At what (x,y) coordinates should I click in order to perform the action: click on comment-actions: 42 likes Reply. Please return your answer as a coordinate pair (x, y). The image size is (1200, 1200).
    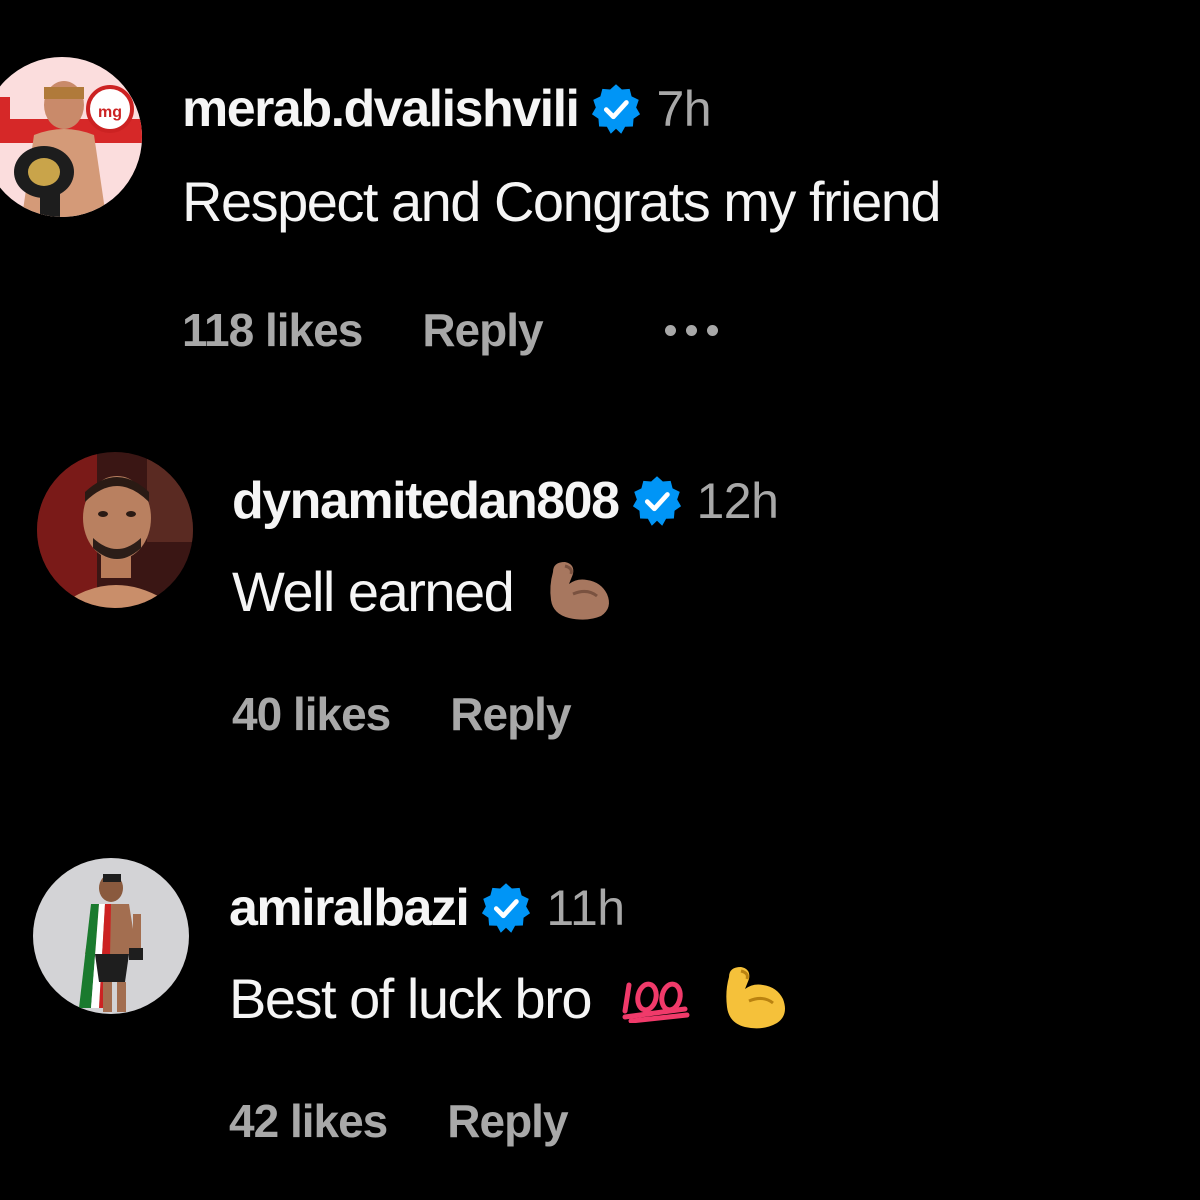
    Looking at the image, I should click on (510, 1121).